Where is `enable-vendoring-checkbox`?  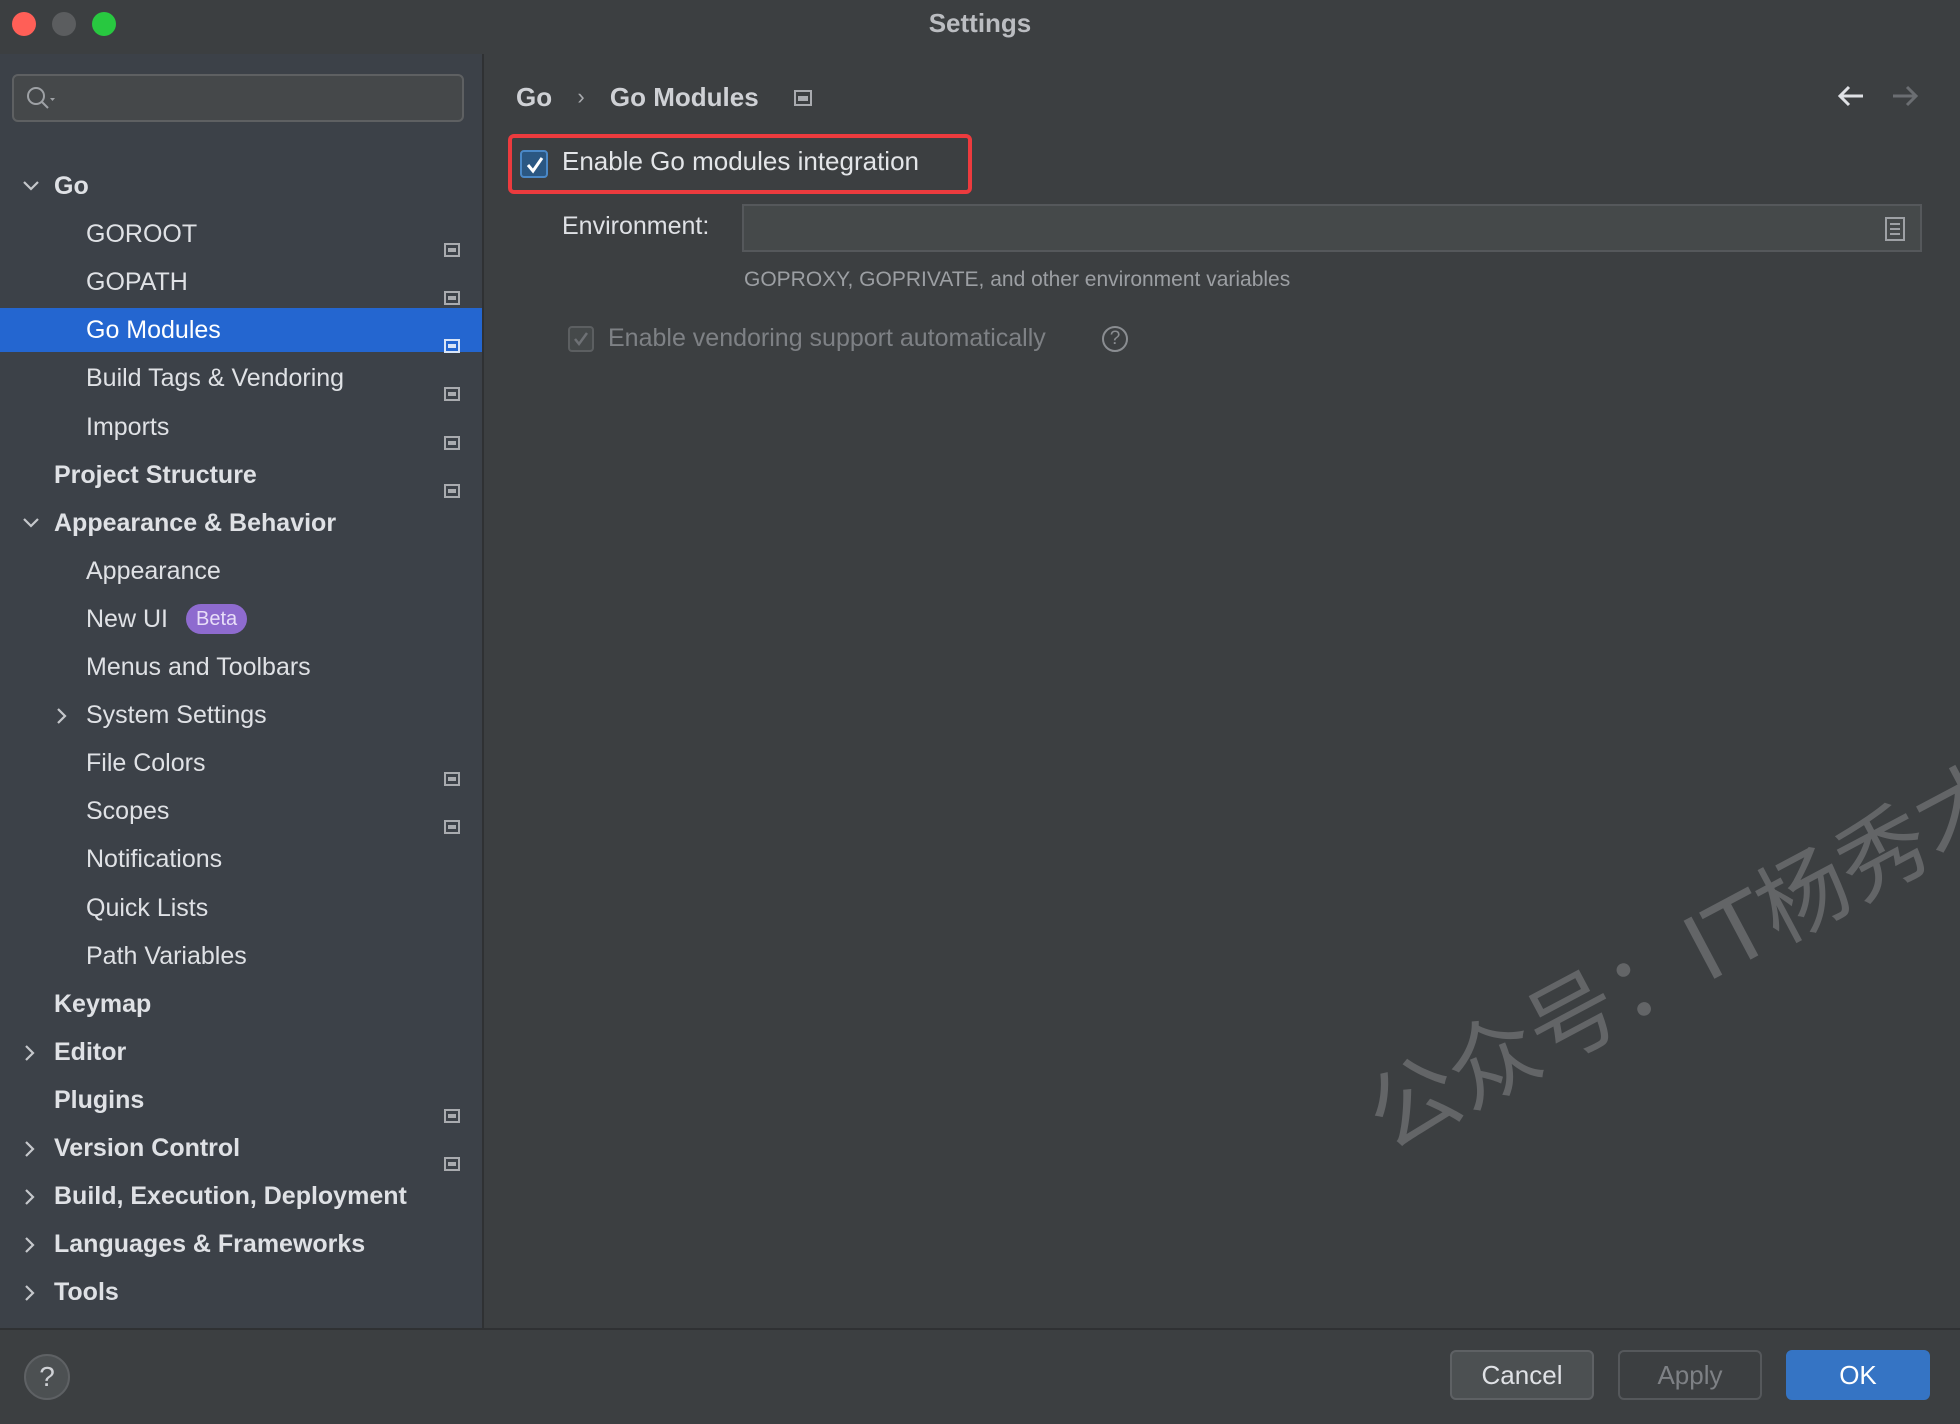
enable-vendoring-checkbox is located at coordinates (581, 339).